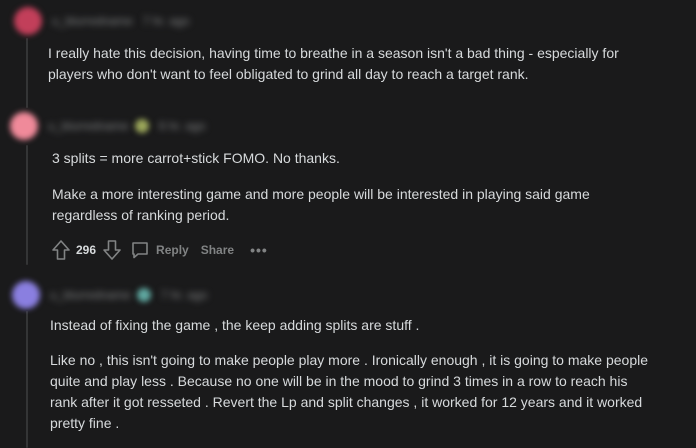 The width and height of the screenshot is (696, 448). I want to click on share-button: Share, so click(217, 250).